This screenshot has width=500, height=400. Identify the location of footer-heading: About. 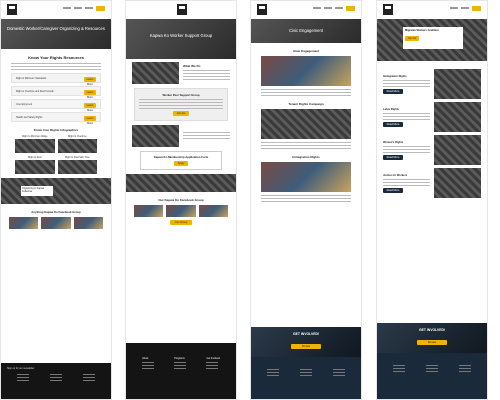
(145, 358).